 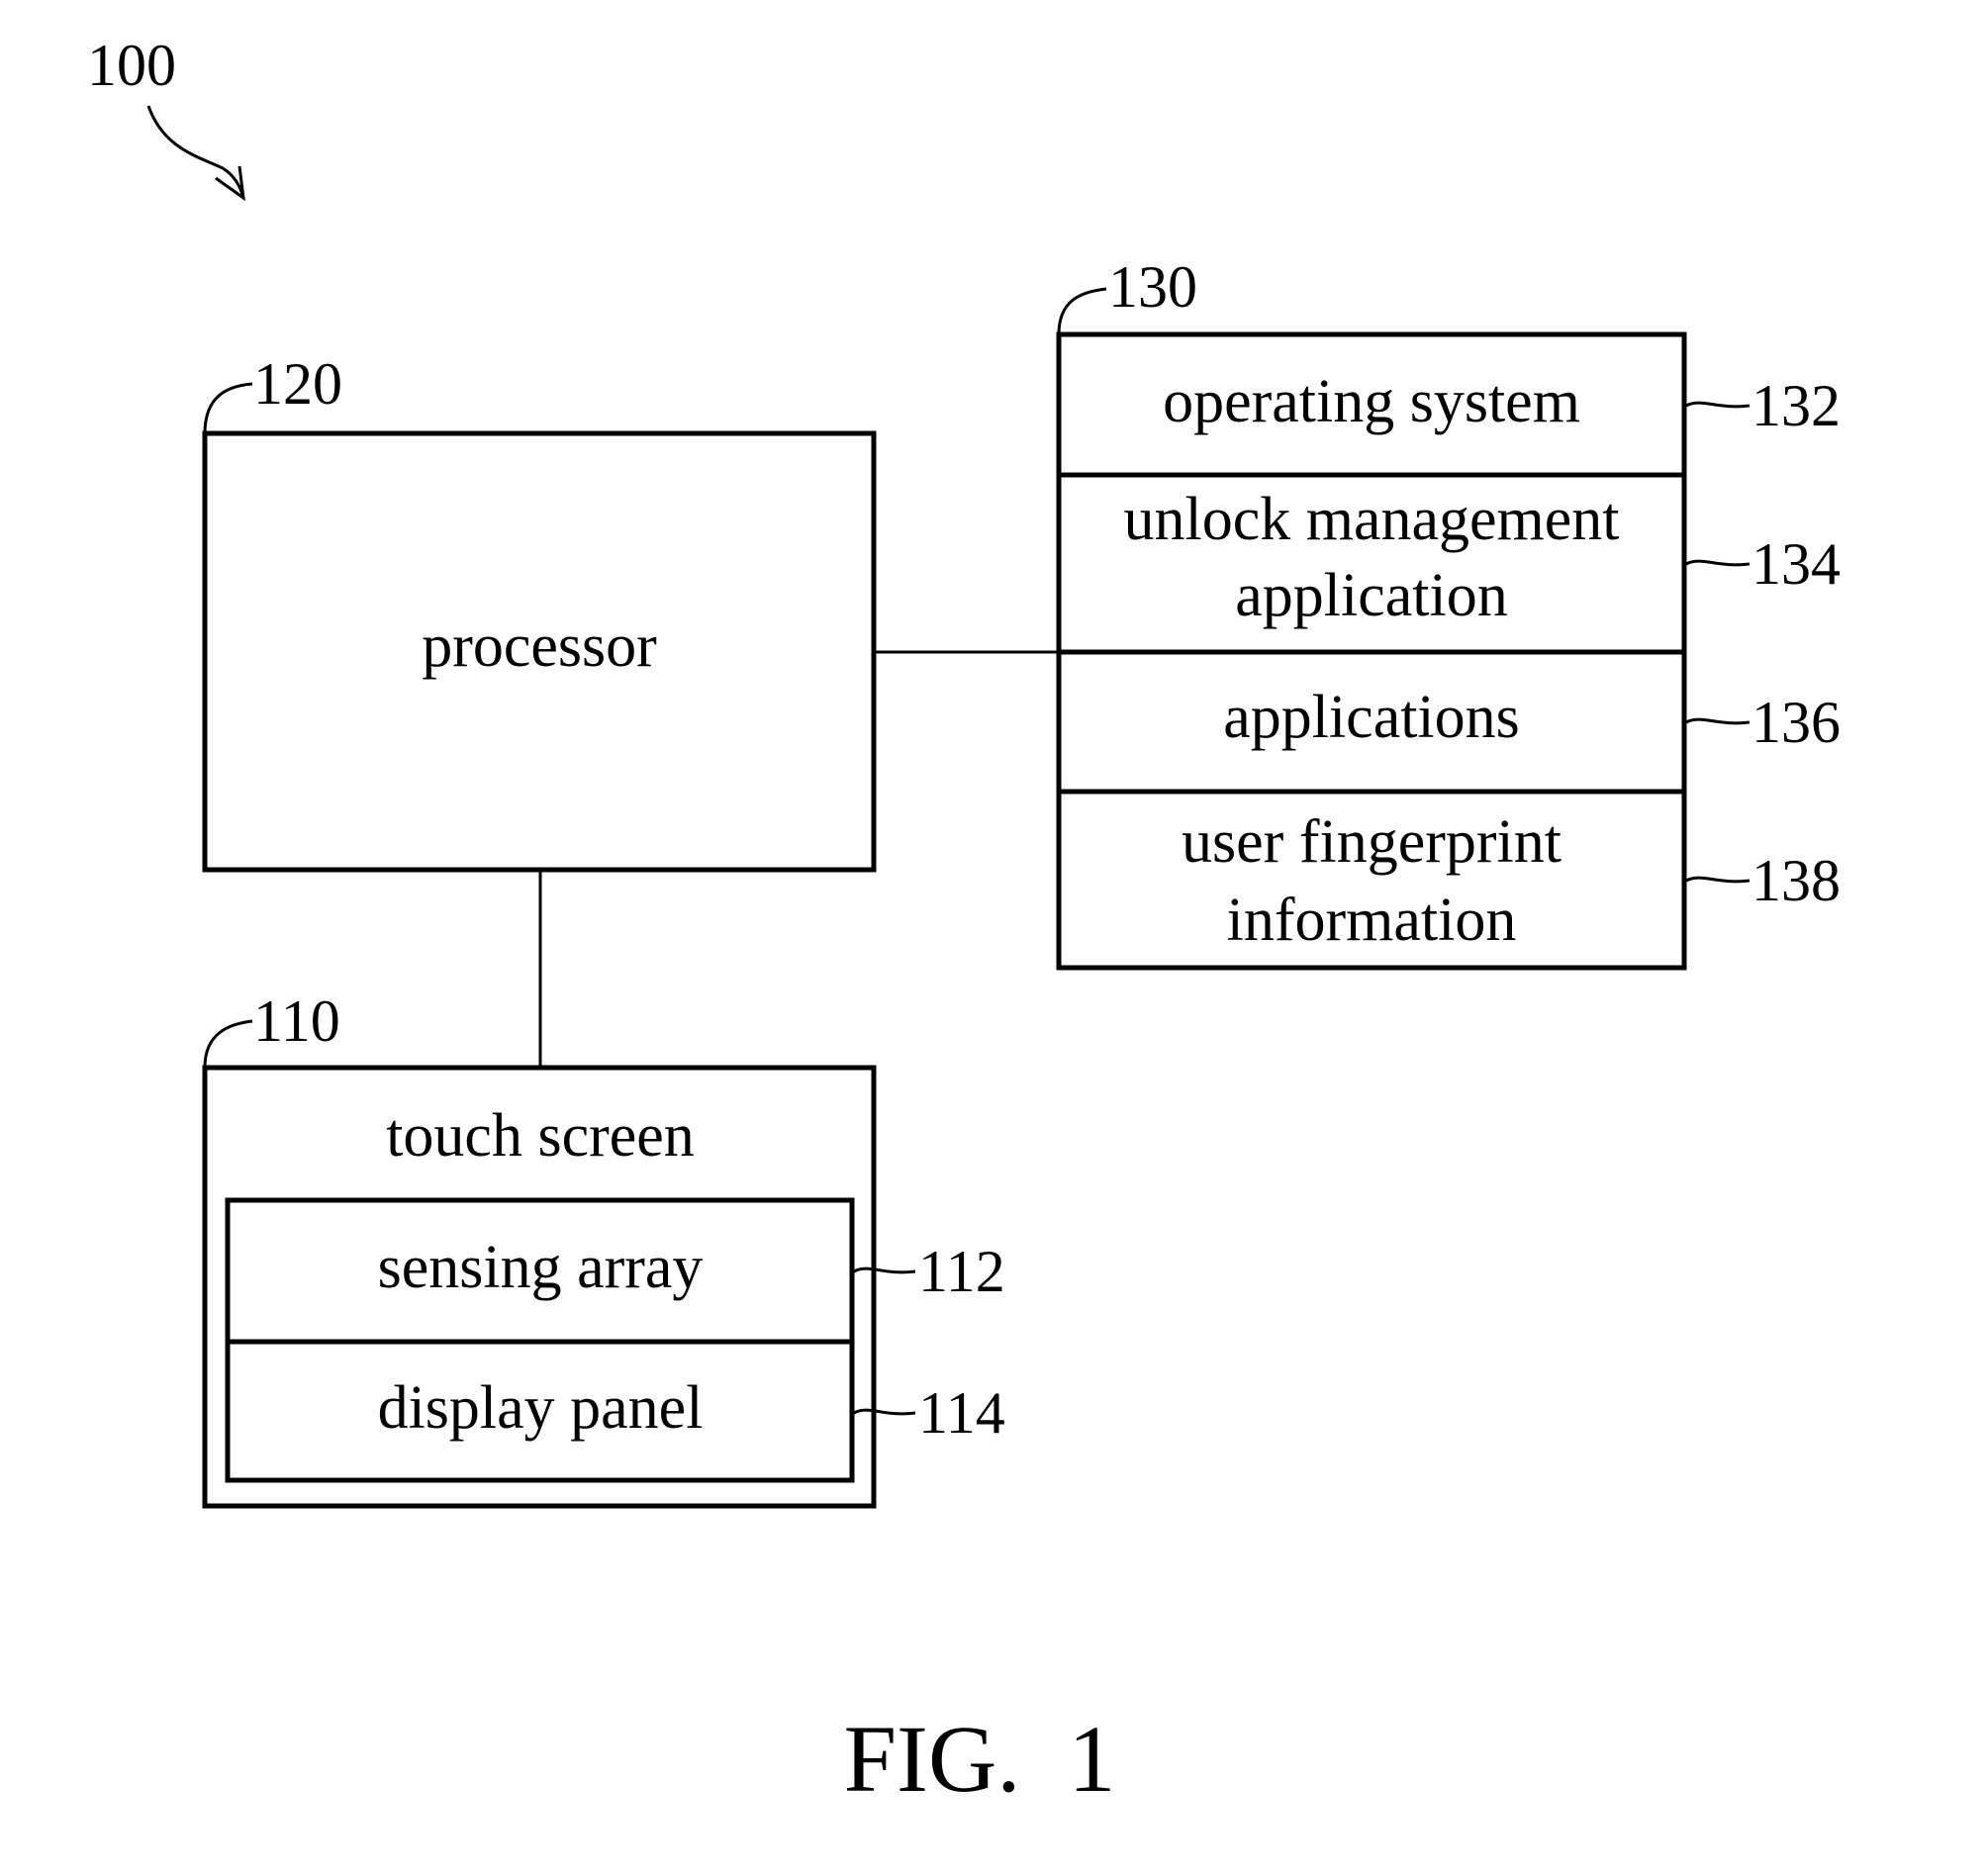 I want to click on memory-fingerprint-label-1: user fingerprint, so click(x=1371, y=842).